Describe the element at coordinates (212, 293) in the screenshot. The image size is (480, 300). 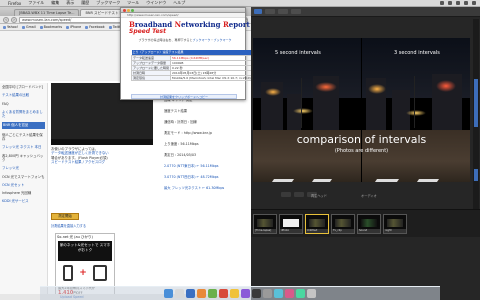
I see `messages-icon` at that location.